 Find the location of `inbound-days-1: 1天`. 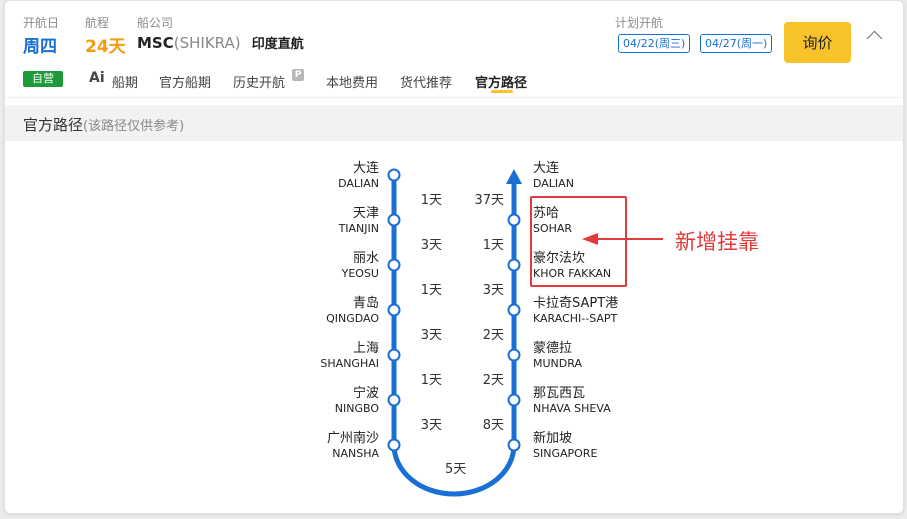

inbound-days-1: 1天 is located at coordinates (493, 245).